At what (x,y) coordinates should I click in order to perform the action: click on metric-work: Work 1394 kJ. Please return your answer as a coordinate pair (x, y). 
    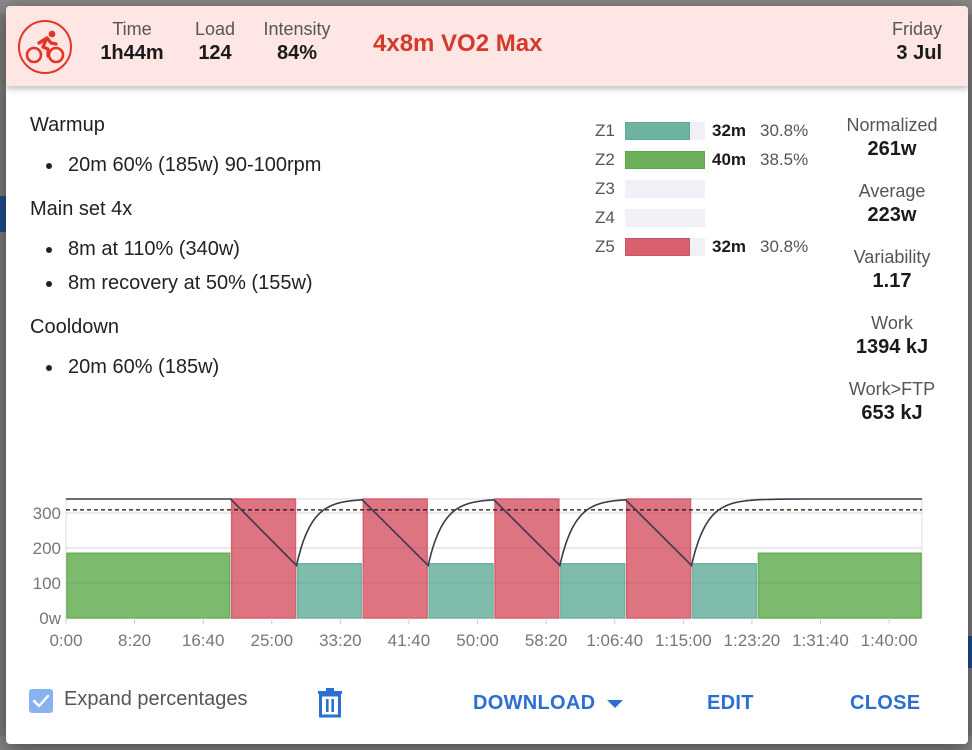
    Looking at the image, I should click on (892, 345).